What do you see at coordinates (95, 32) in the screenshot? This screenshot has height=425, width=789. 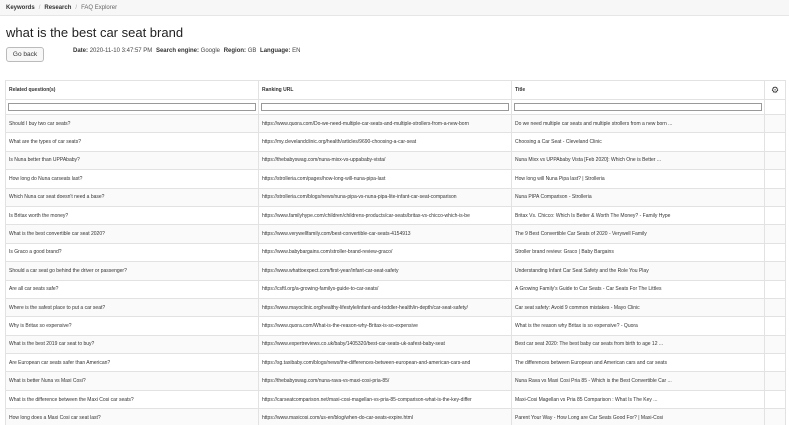 I see `page-title: what is the best car seat brand` at bounding box center [95, 32].